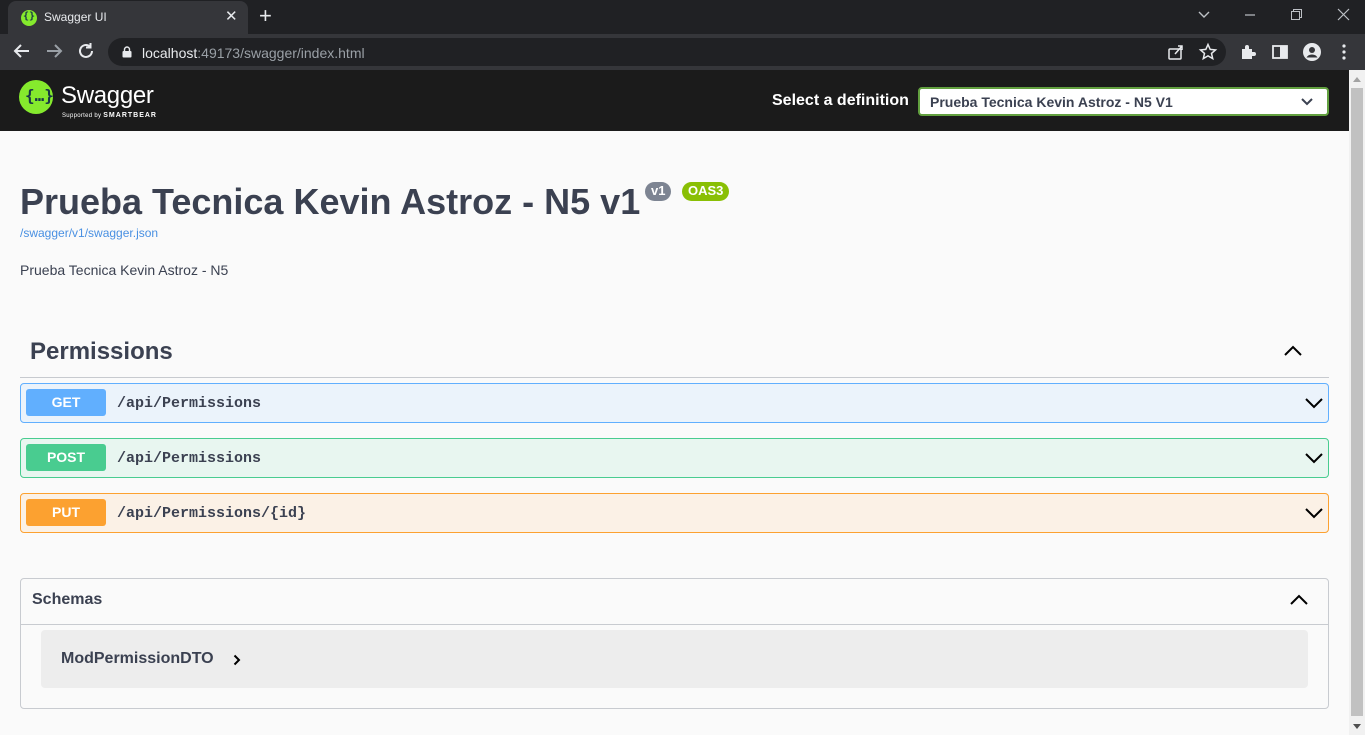  What do you see at coordinates (231, 17) in the screenshot?
I see `close-tab-button: ✕` at bounding box center [231, 17].